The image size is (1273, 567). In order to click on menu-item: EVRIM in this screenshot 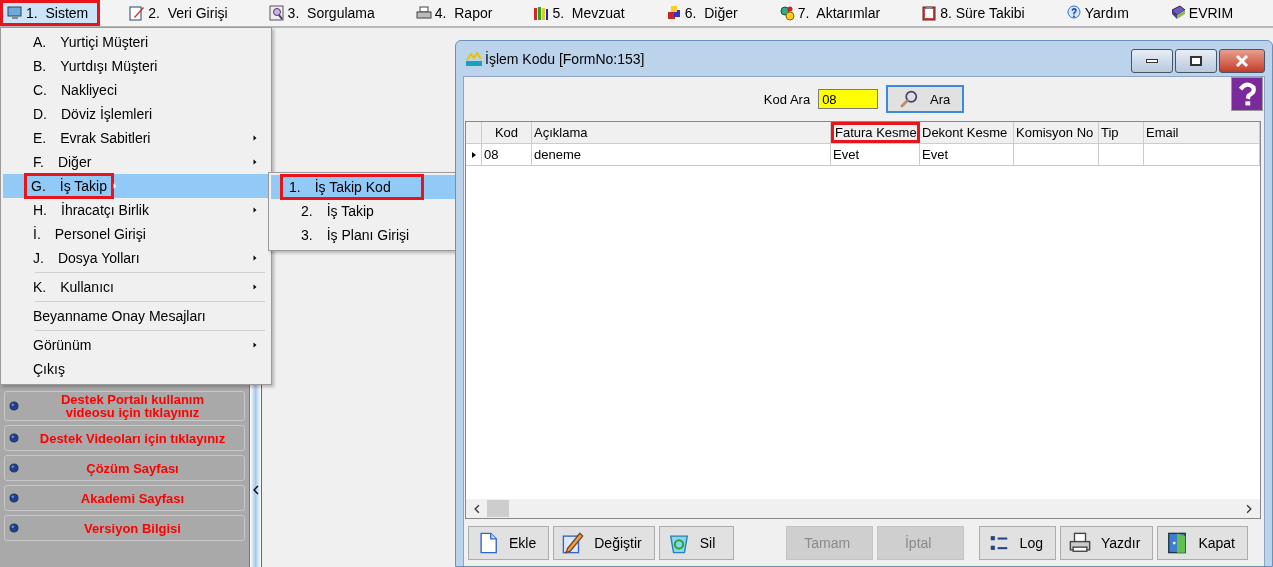, I will do `click(1204, 13)`.